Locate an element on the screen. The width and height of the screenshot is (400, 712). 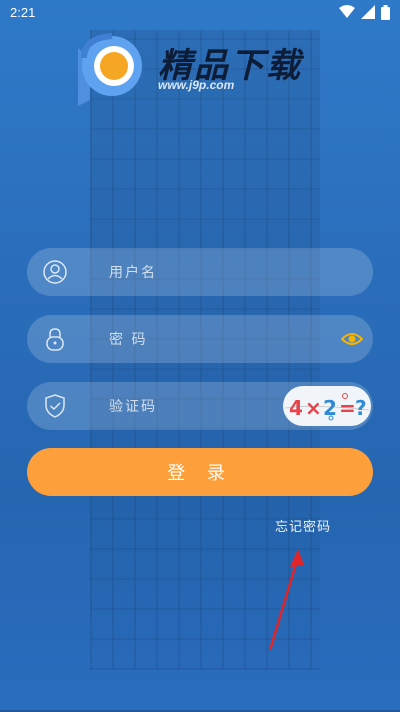
lock-icon is located at coordinates (55, 339).